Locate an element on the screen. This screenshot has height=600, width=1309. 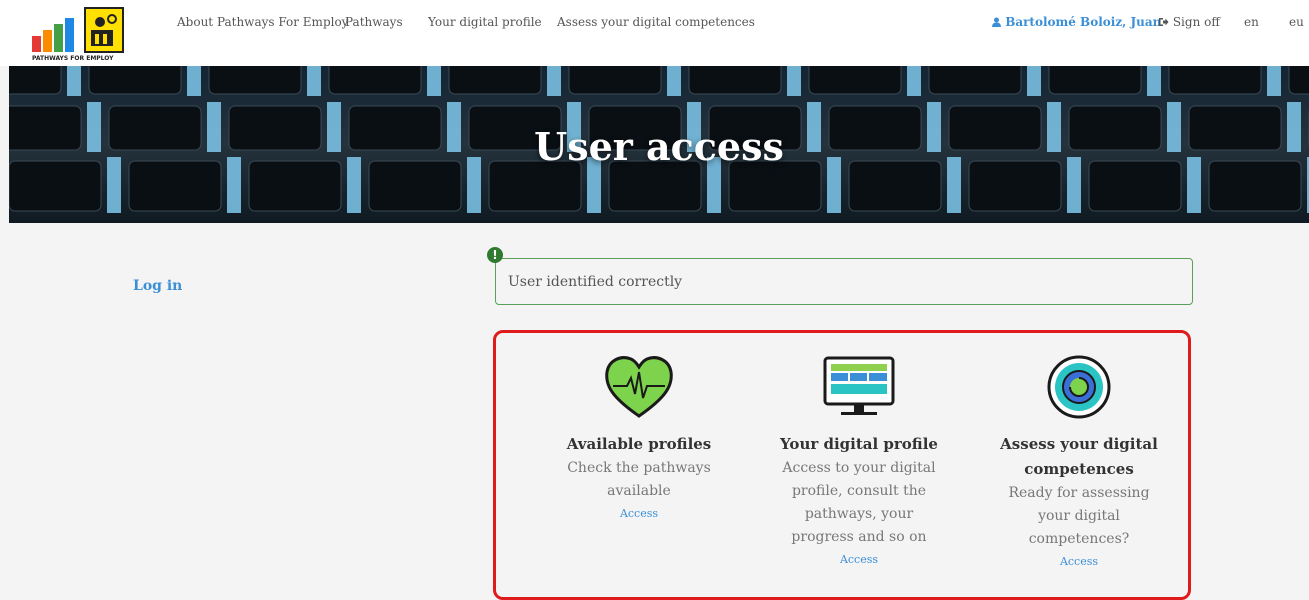
login-link: Log in is located at coordinates (157, 286).